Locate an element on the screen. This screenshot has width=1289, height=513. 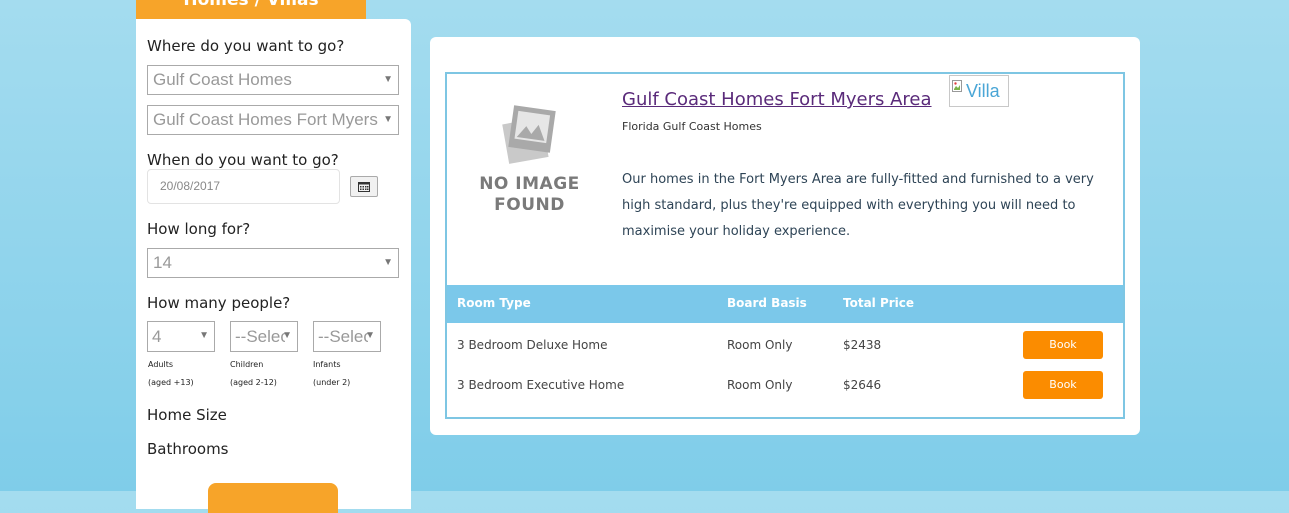
villa-badge-image: Villa is located at coordinates (979, 91).